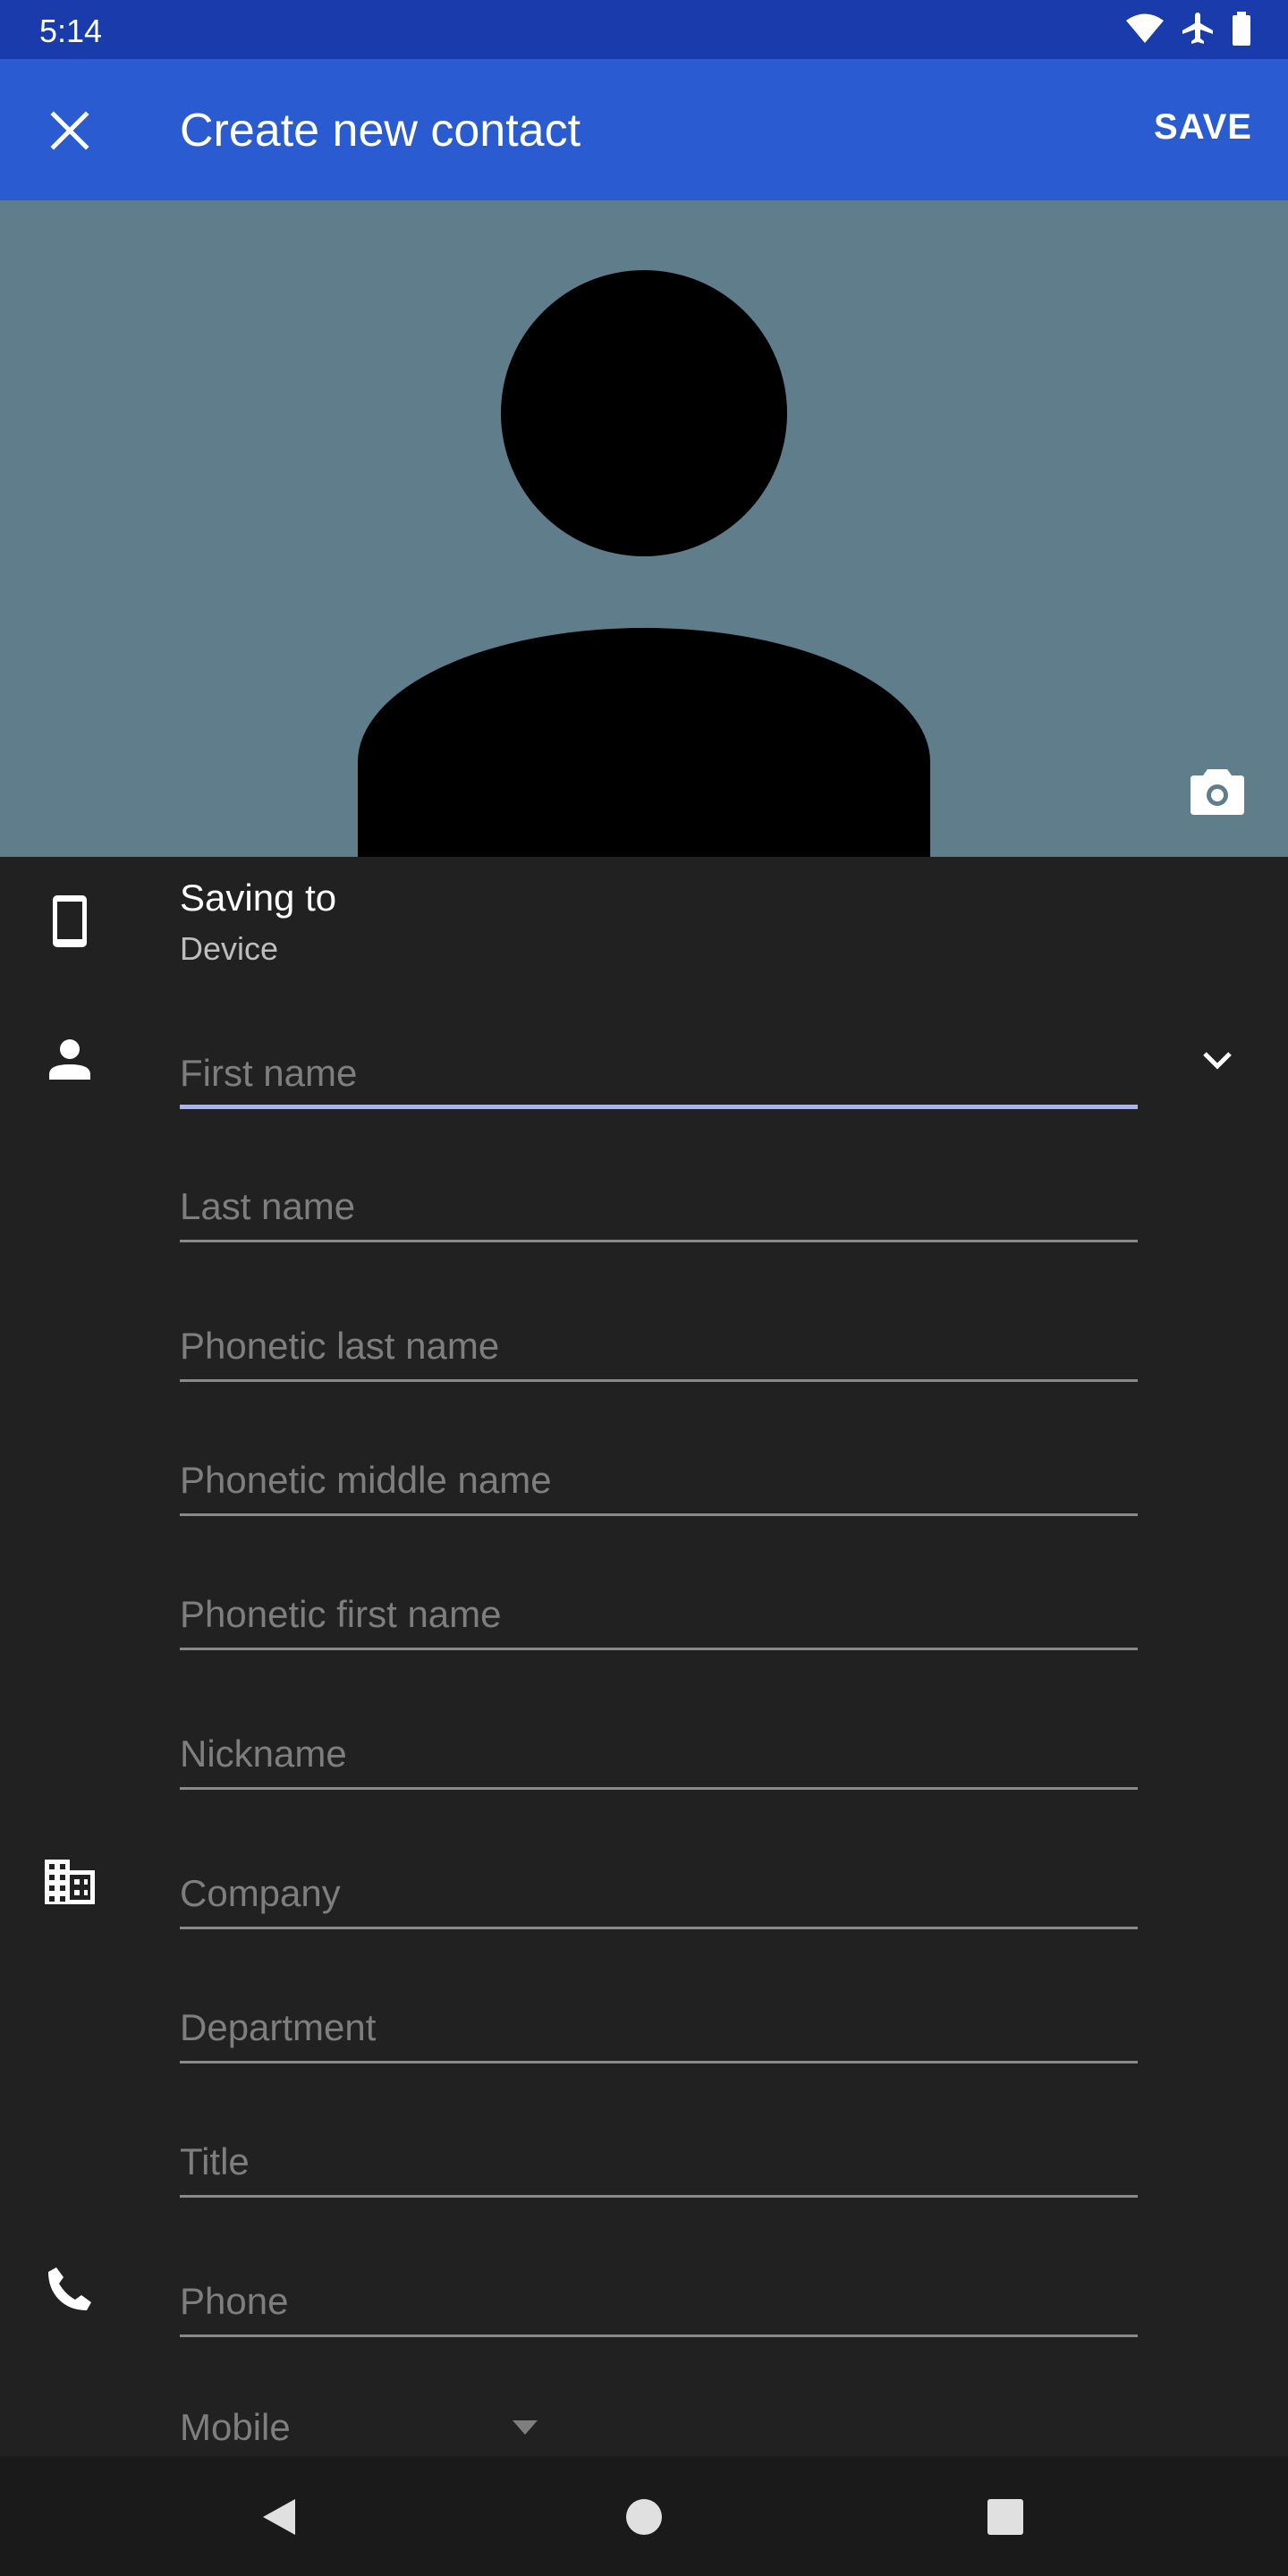 This screenshot has width=1288, height=2576. I want to click on back-button, so click(279, 2517).